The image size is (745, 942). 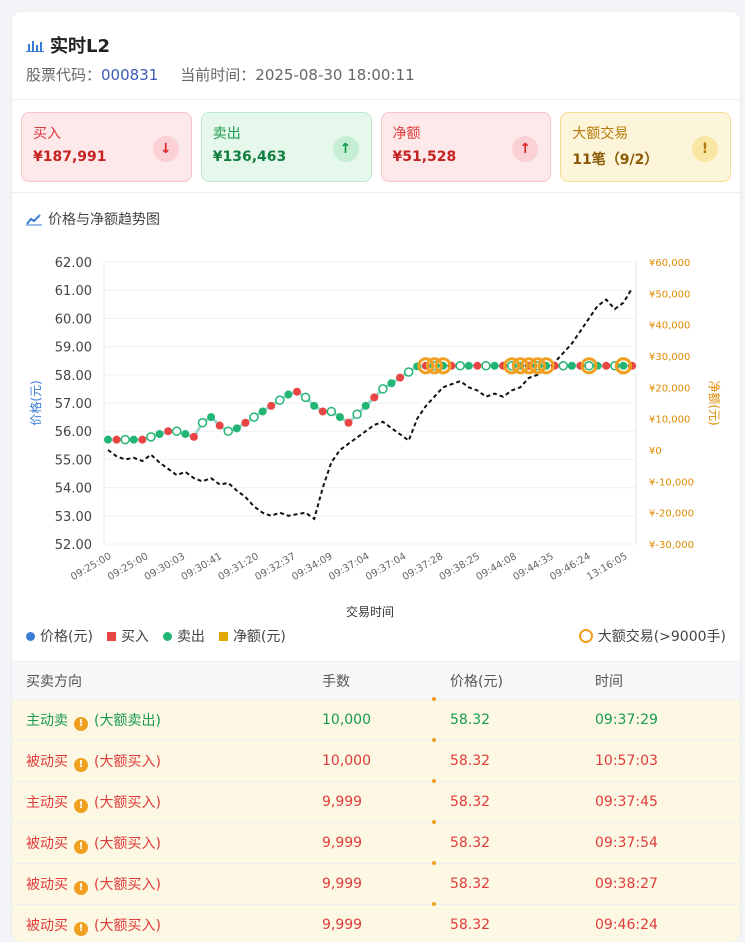 I want to click on legend-big-trade: 大额交易(>9000手), so click(x=652, y=636).